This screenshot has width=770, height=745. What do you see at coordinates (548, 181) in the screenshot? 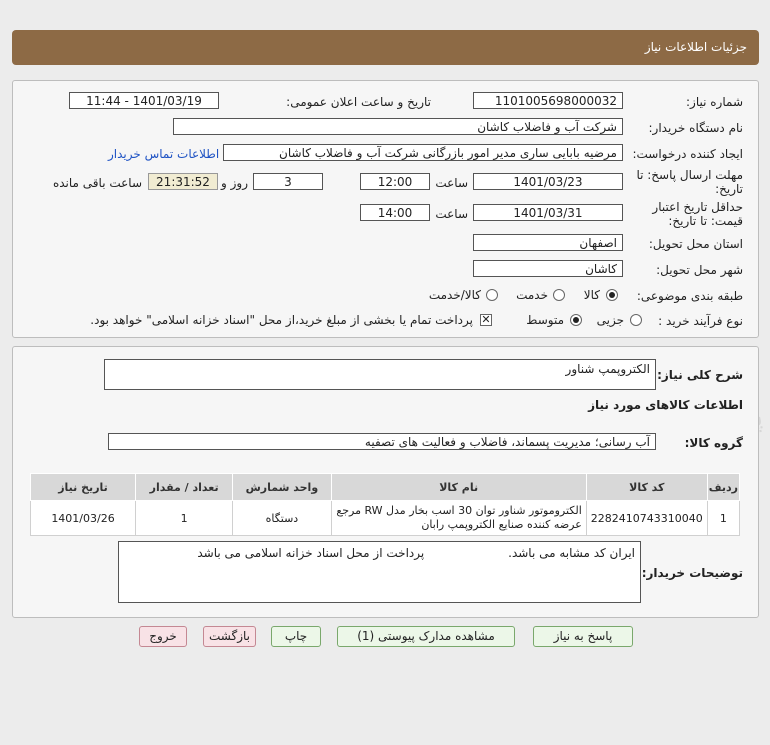
I see `response-deadline-date: 1401/03/23` at bounding box center [548, 181].